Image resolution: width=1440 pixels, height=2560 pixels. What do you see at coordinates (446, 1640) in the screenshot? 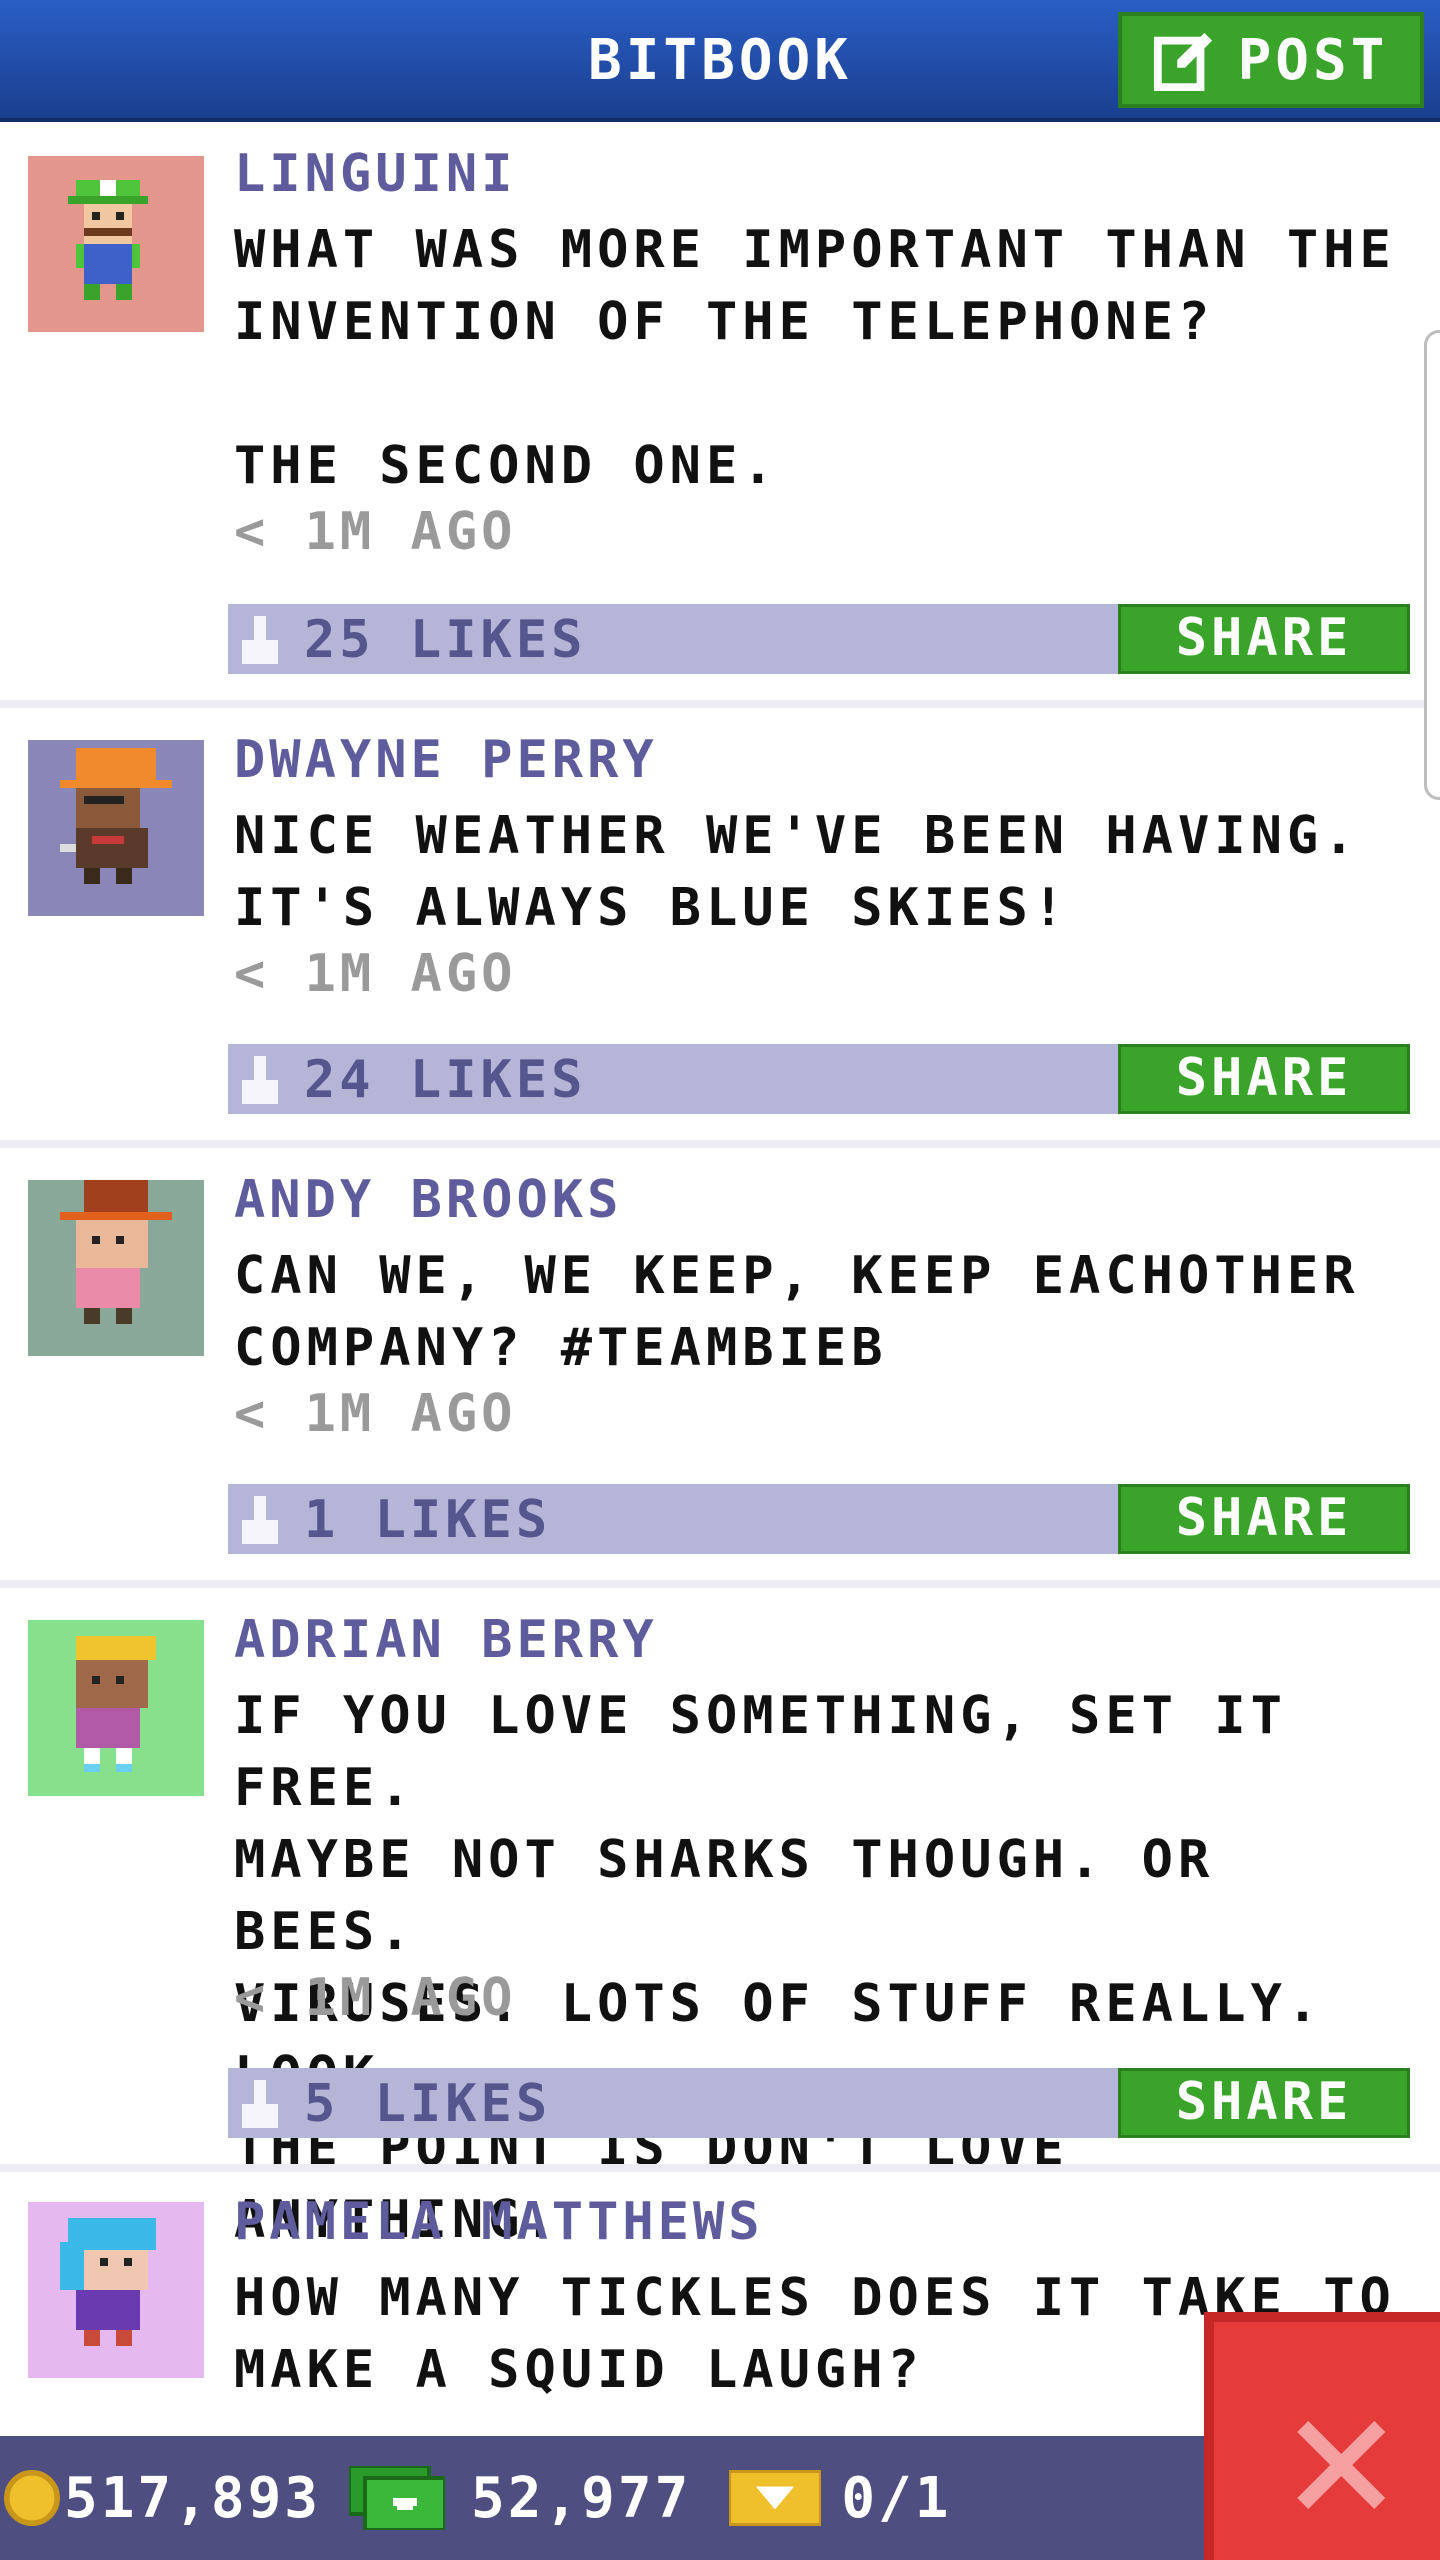
I see `post-author: ADRIAN BERRY` at bounding box center [446, 1640].